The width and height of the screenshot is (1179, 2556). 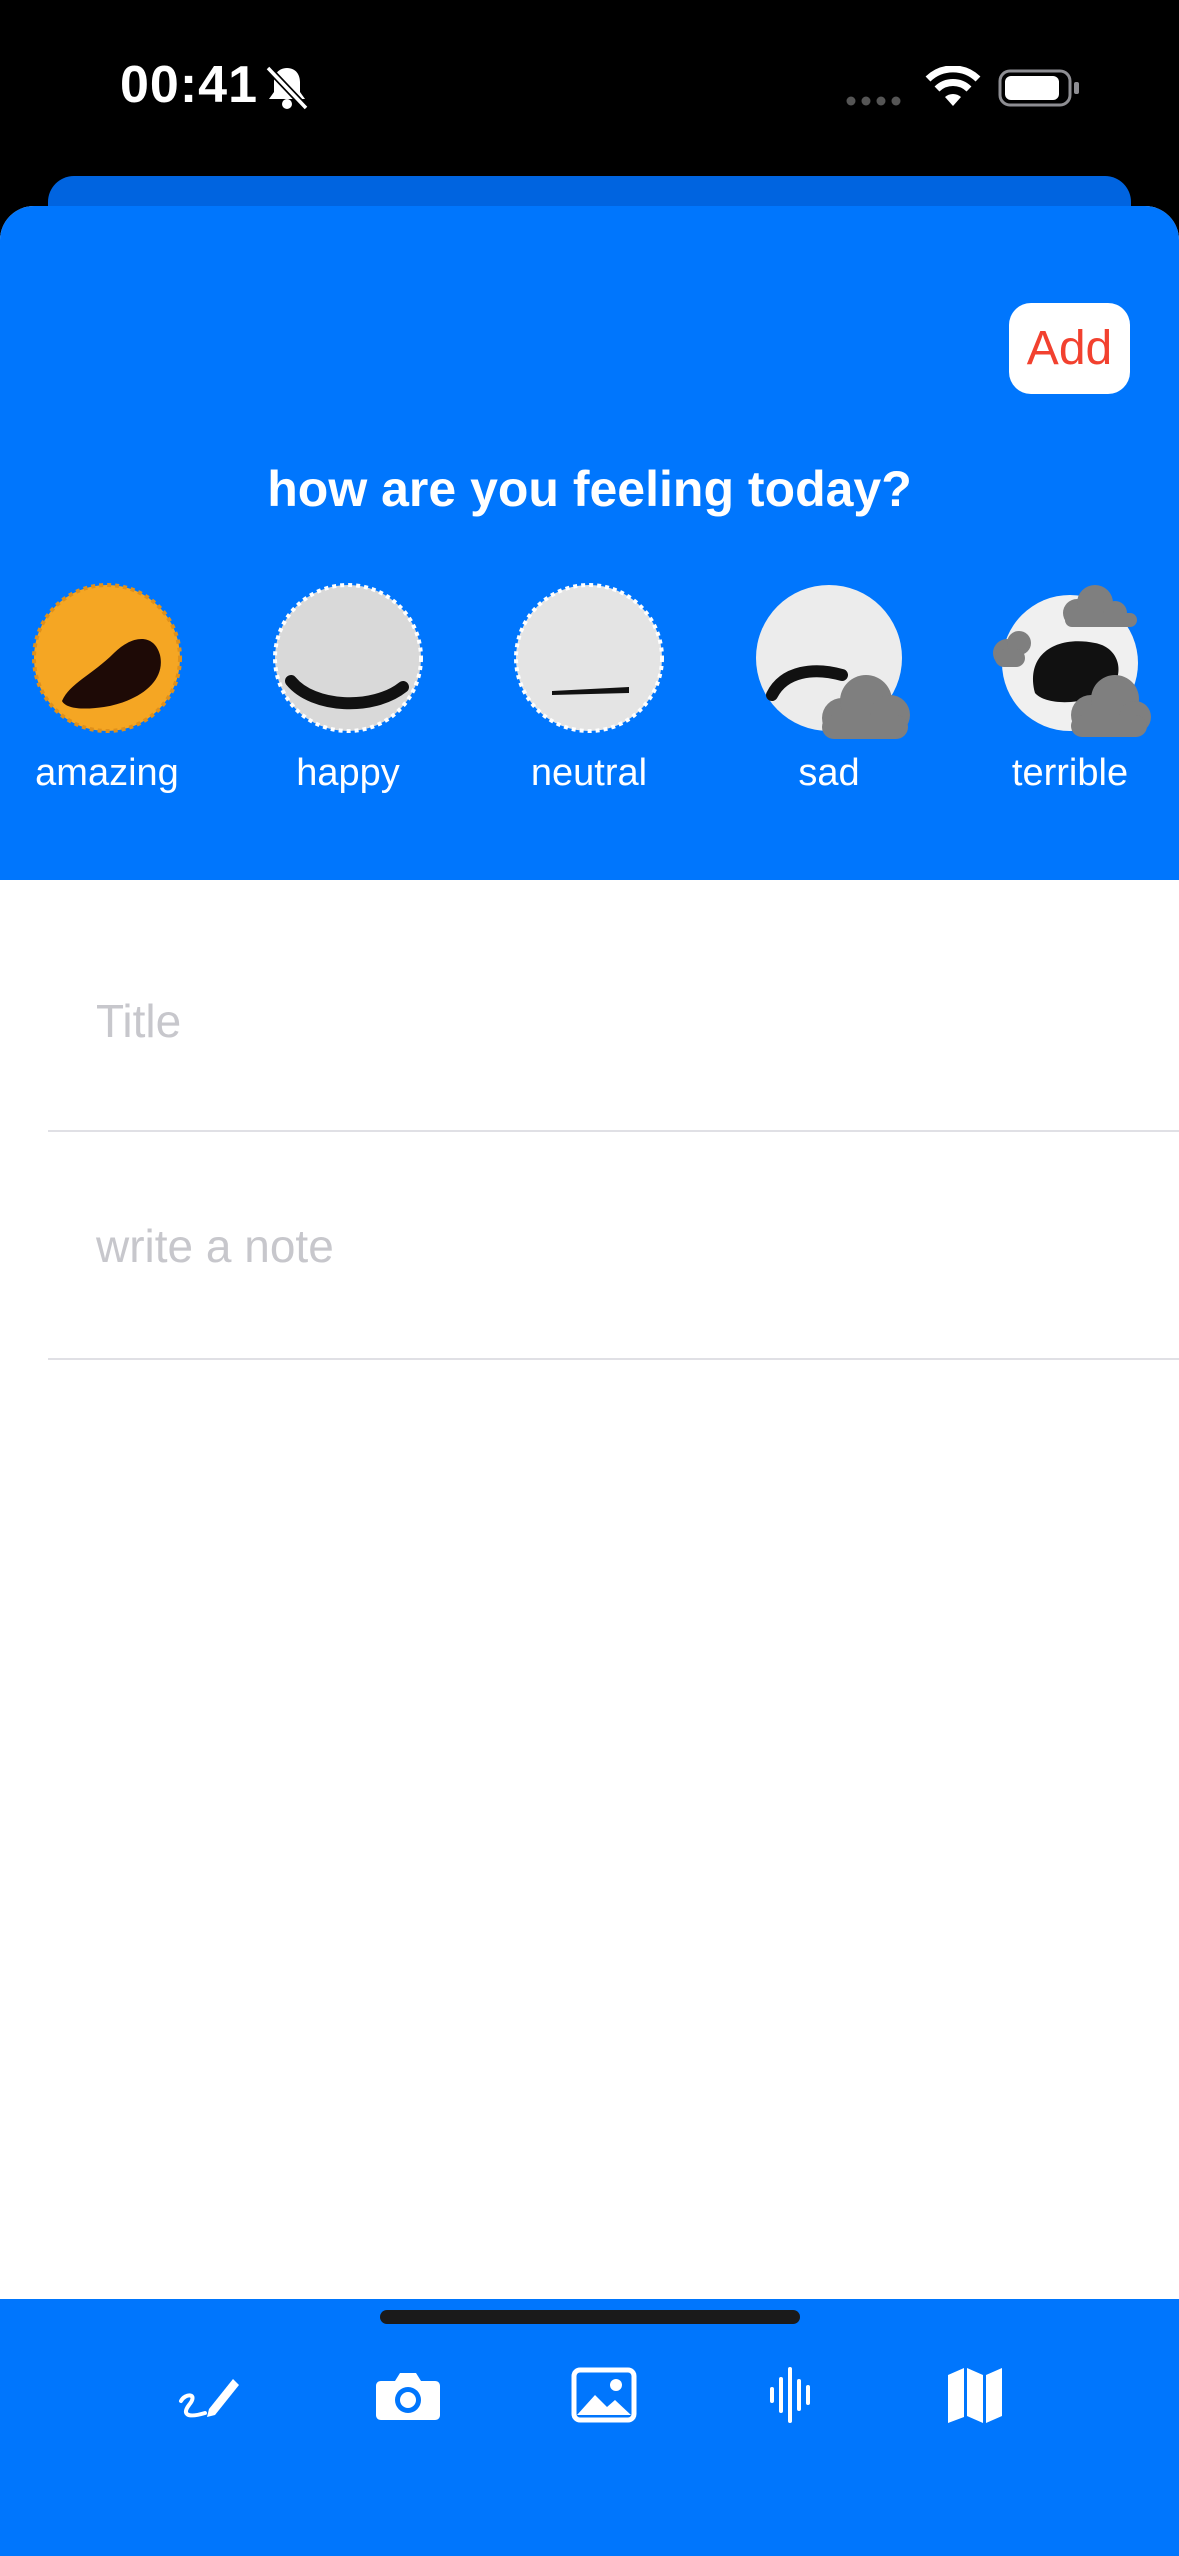 I want to click on mood-label: amazing, so click(x=107, y=773).